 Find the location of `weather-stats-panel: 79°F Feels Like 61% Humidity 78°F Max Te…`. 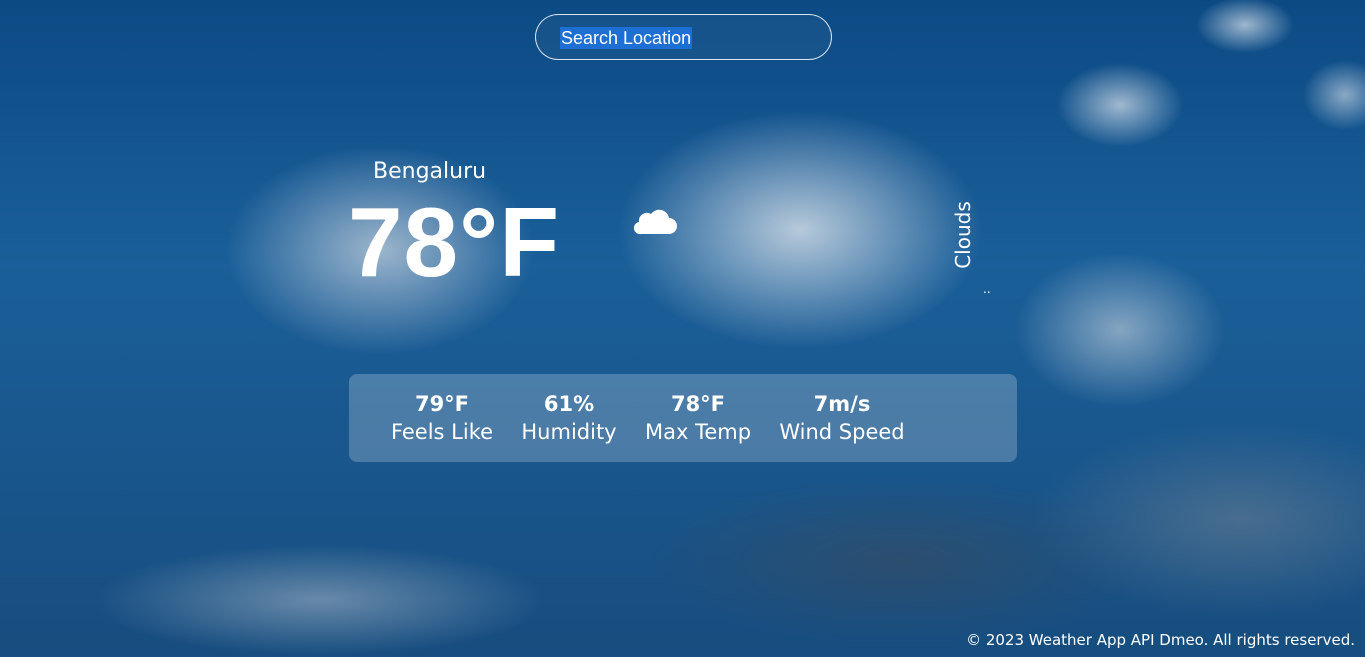

weather-stats-panel: 79°F Feels Like 61% Humidity 78°F Max Te… is located at coordinates (683, 418).